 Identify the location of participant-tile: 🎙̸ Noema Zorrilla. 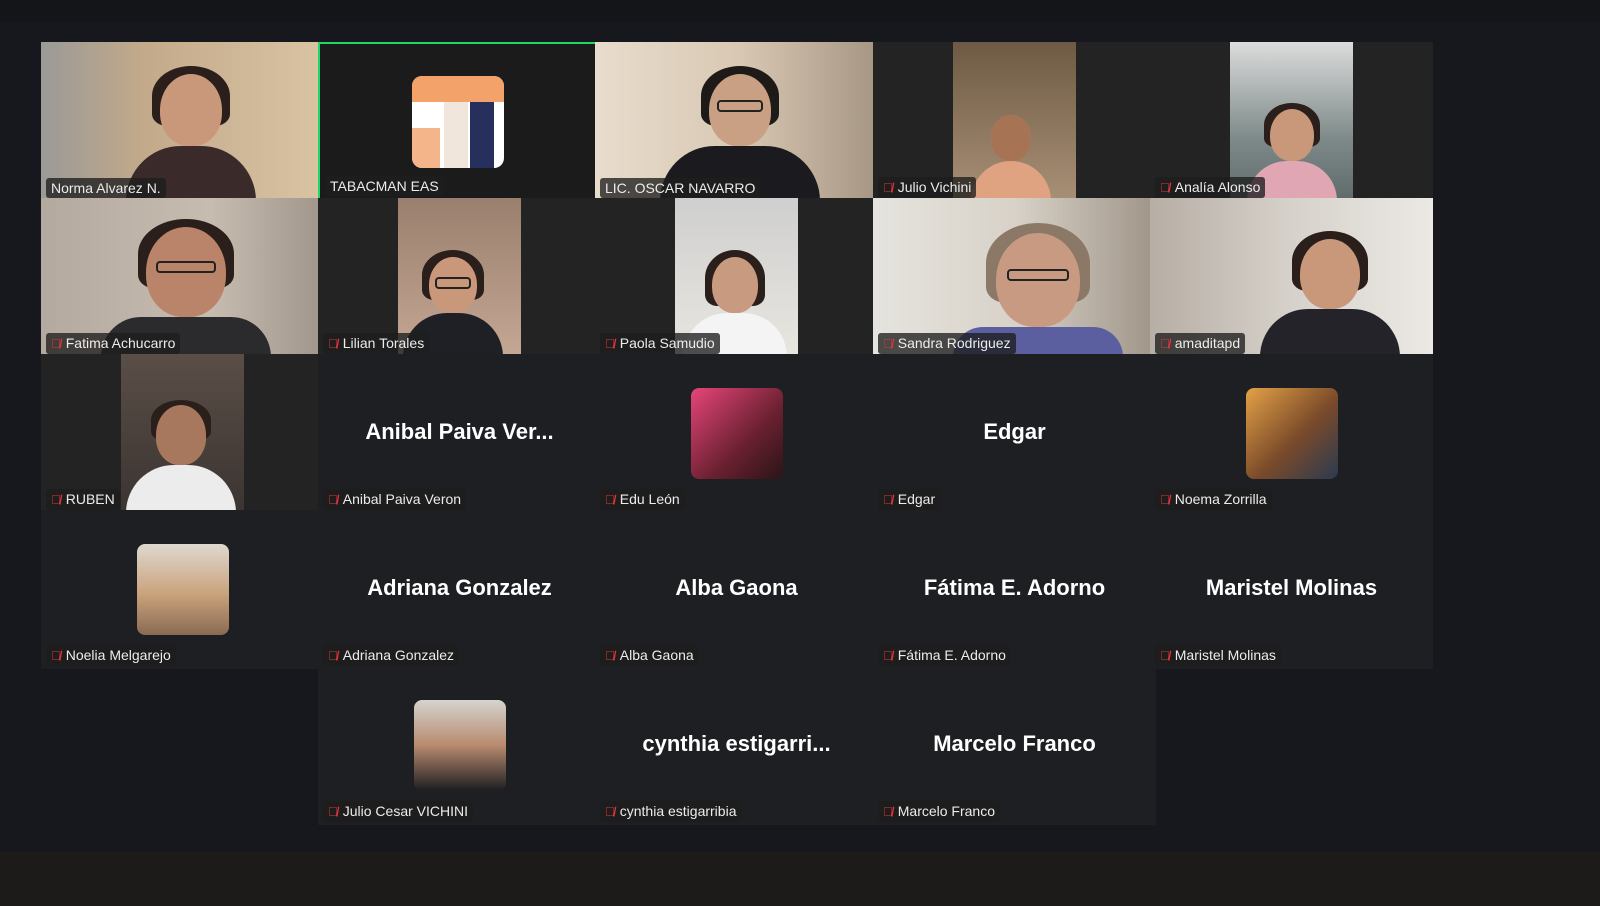
(1291, 433).